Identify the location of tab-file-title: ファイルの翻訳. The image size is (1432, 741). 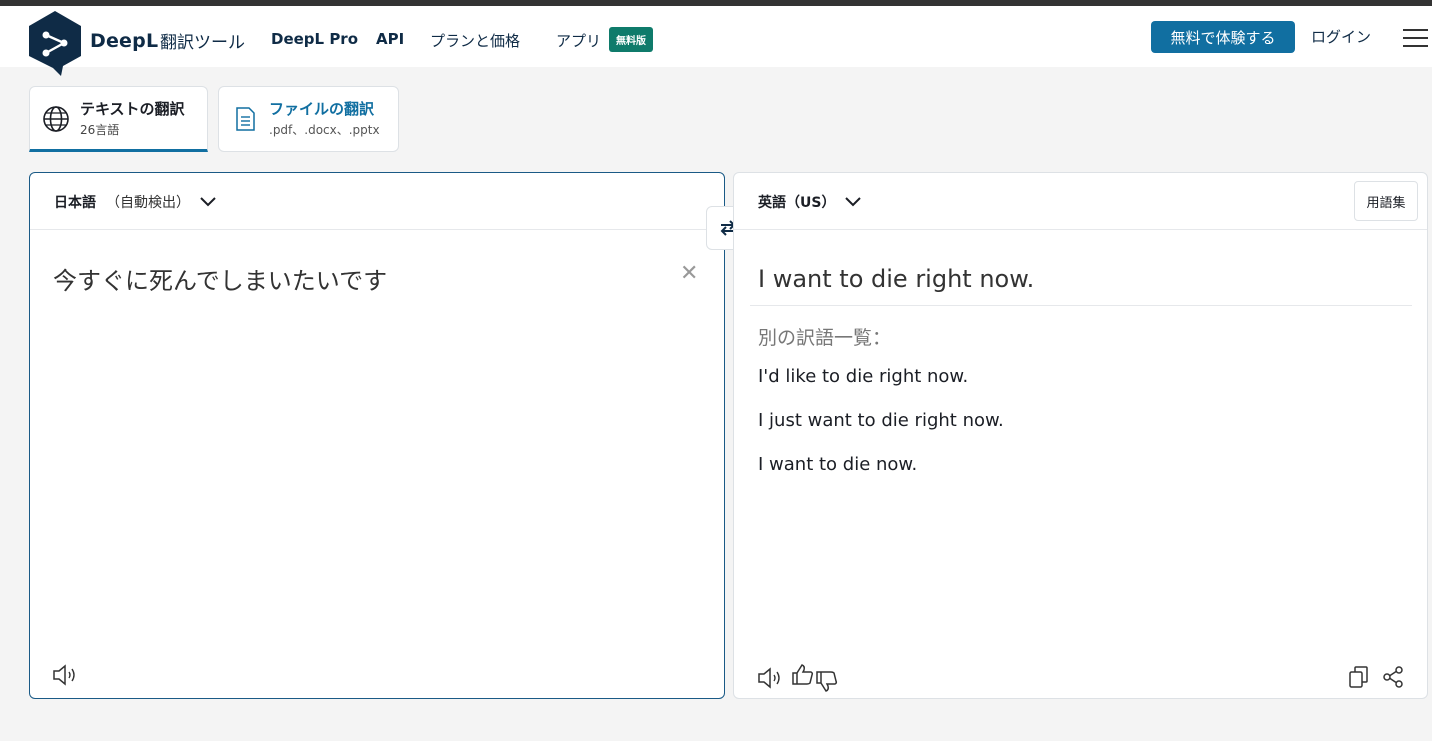
(322, 109).